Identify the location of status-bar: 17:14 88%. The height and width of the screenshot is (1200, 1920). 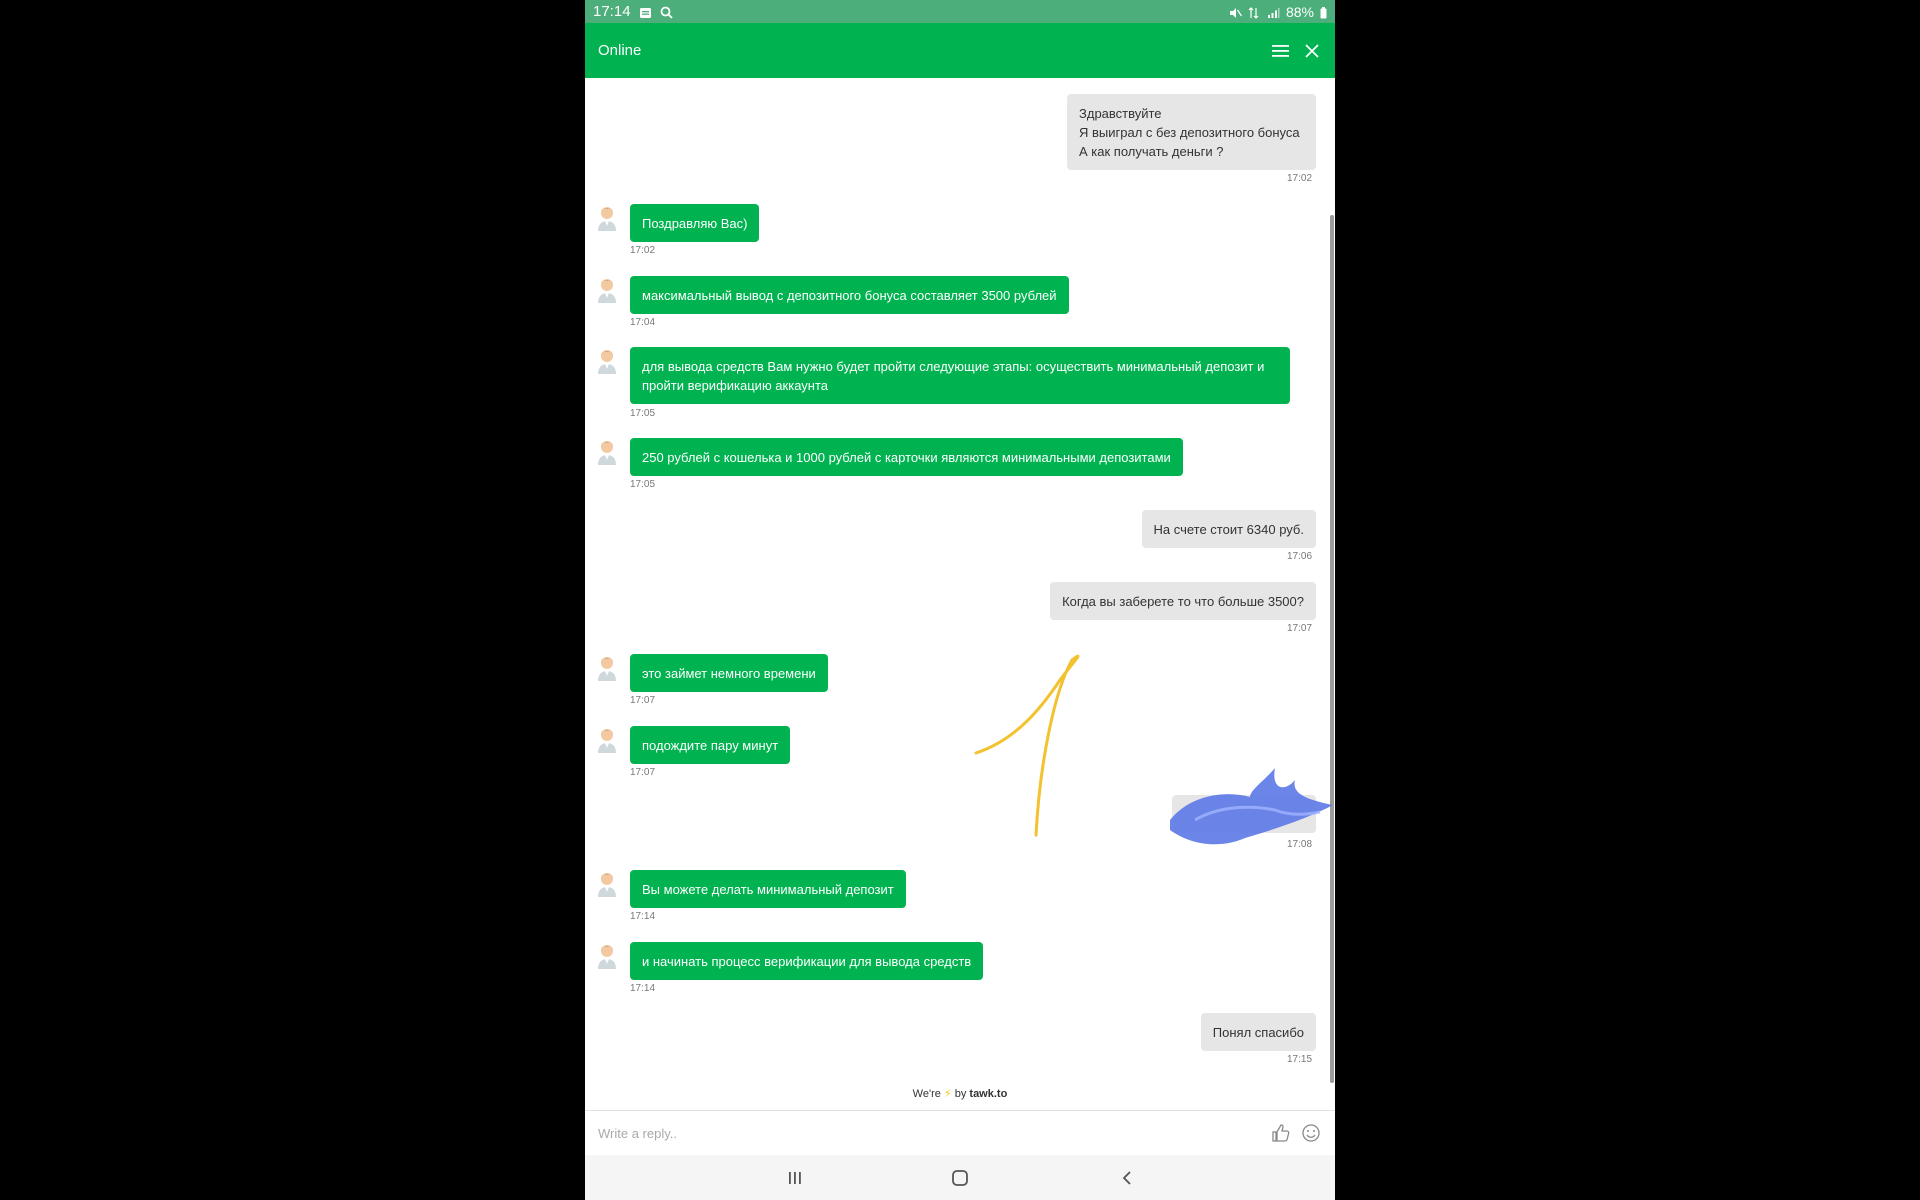
(960, 11).